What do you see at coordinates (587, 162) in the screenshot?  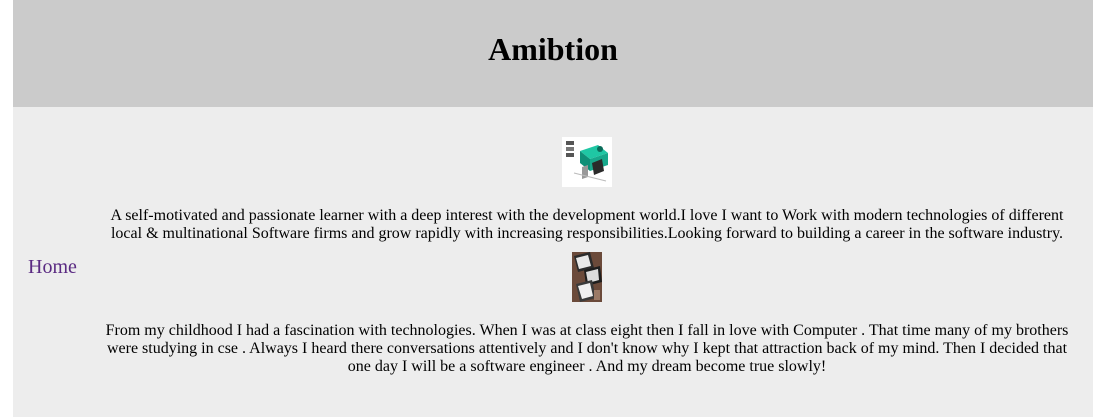 I see `developer-desk-illustration-icon` at bounding box center [587, 162].